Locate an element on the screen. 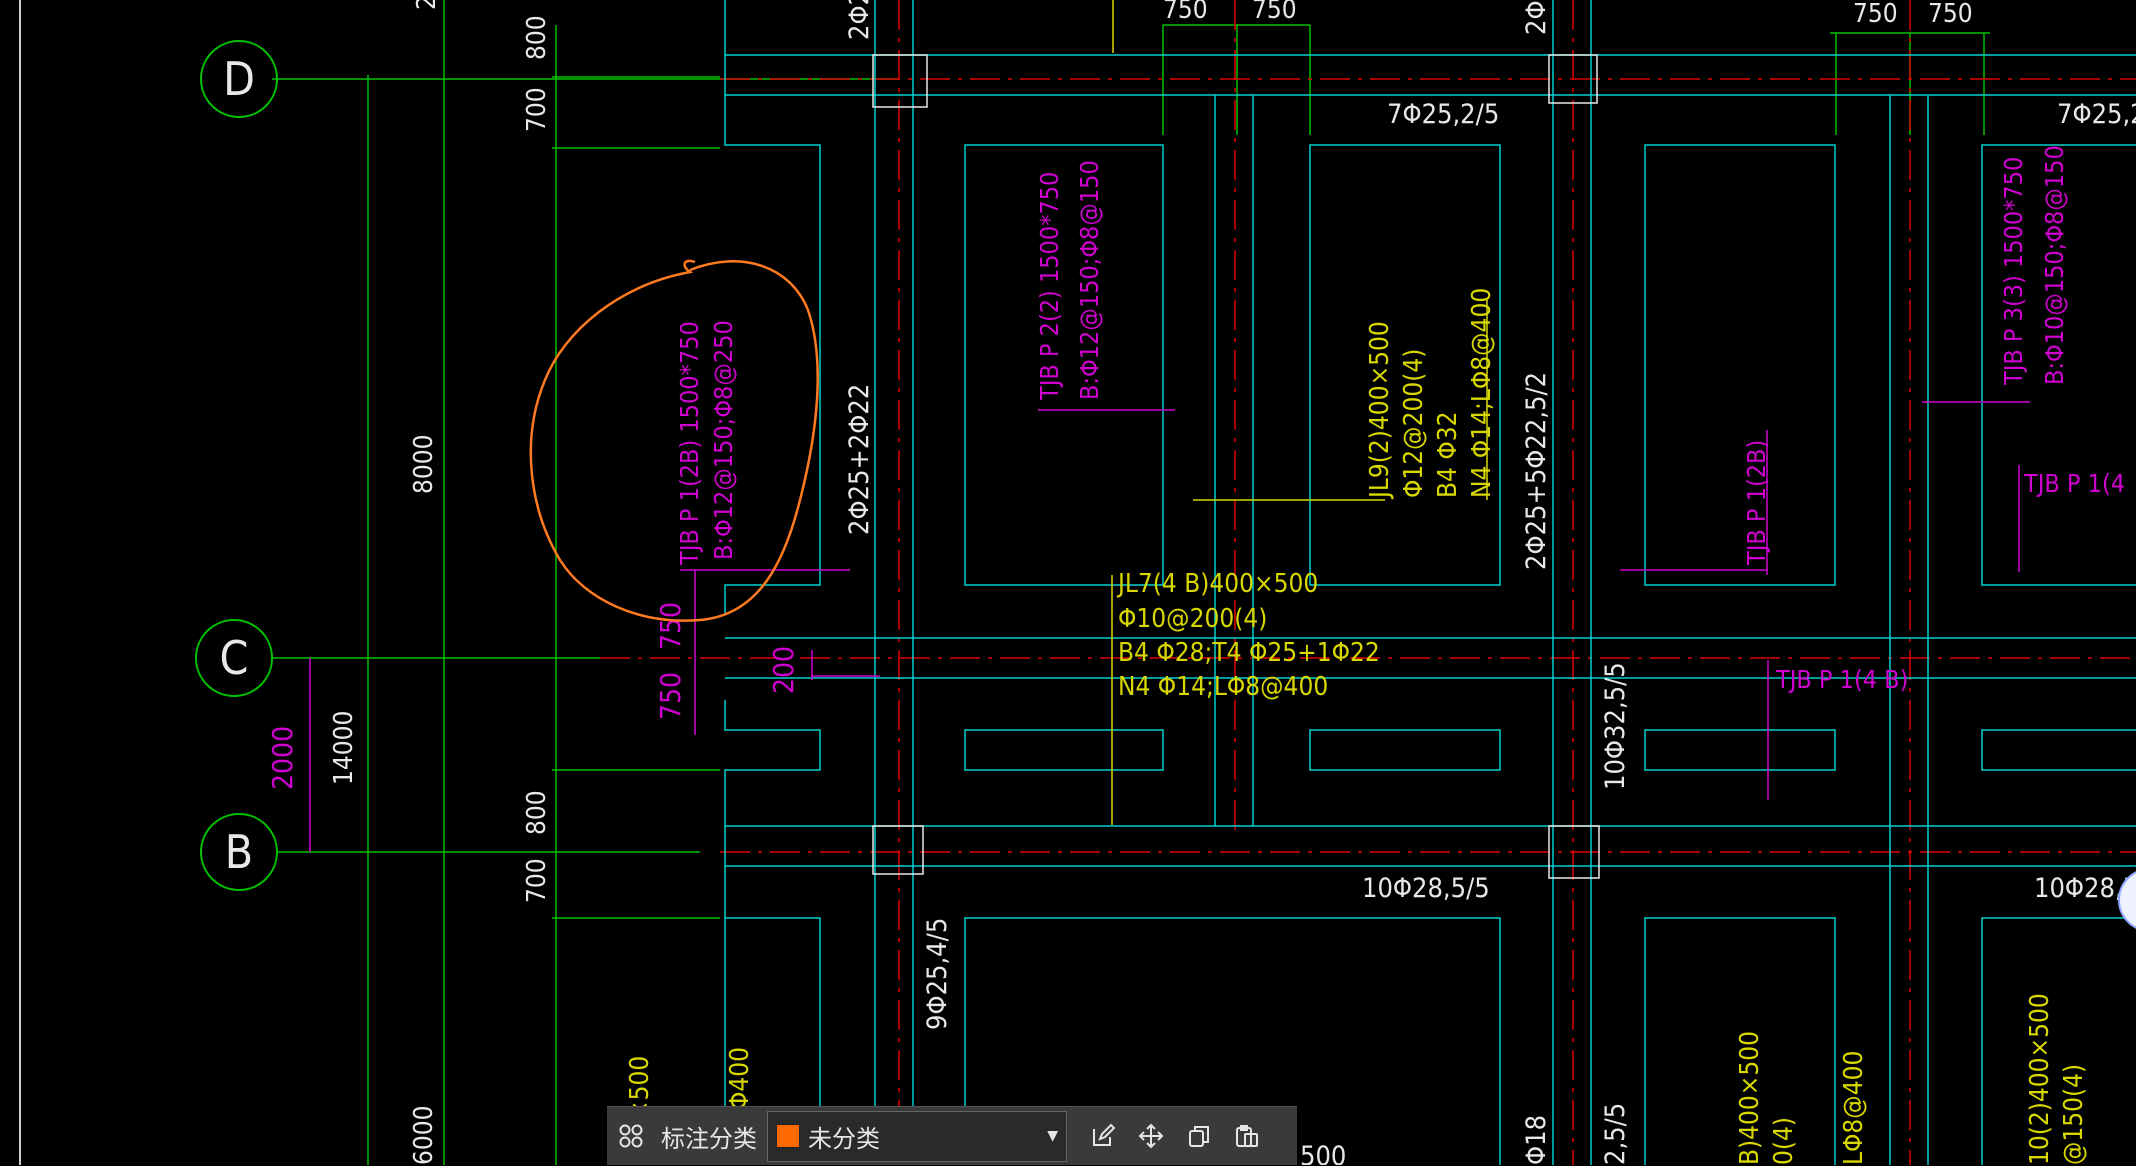  svg-text: Φ400 is located at coordinates (740, 1078).